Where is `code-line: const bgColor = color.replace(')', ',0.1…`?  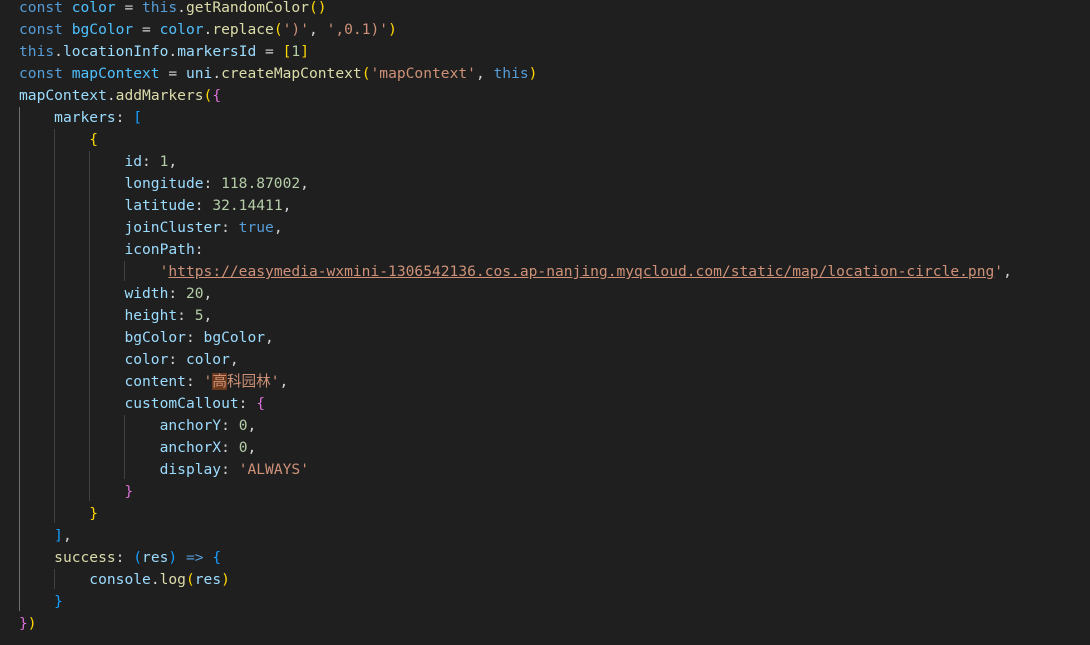 code-line: const bgColor = color.replace(')', ',0.1… is located at coordinates (208, 30).